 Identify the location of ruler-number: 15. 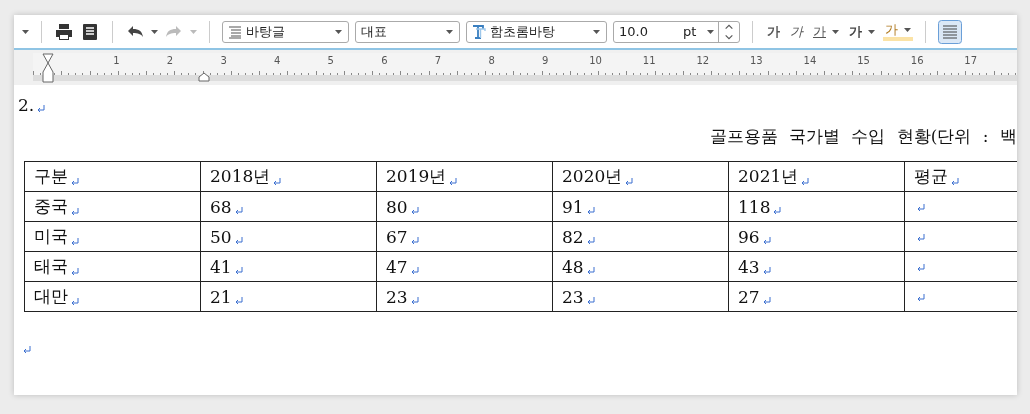
(863, 61).